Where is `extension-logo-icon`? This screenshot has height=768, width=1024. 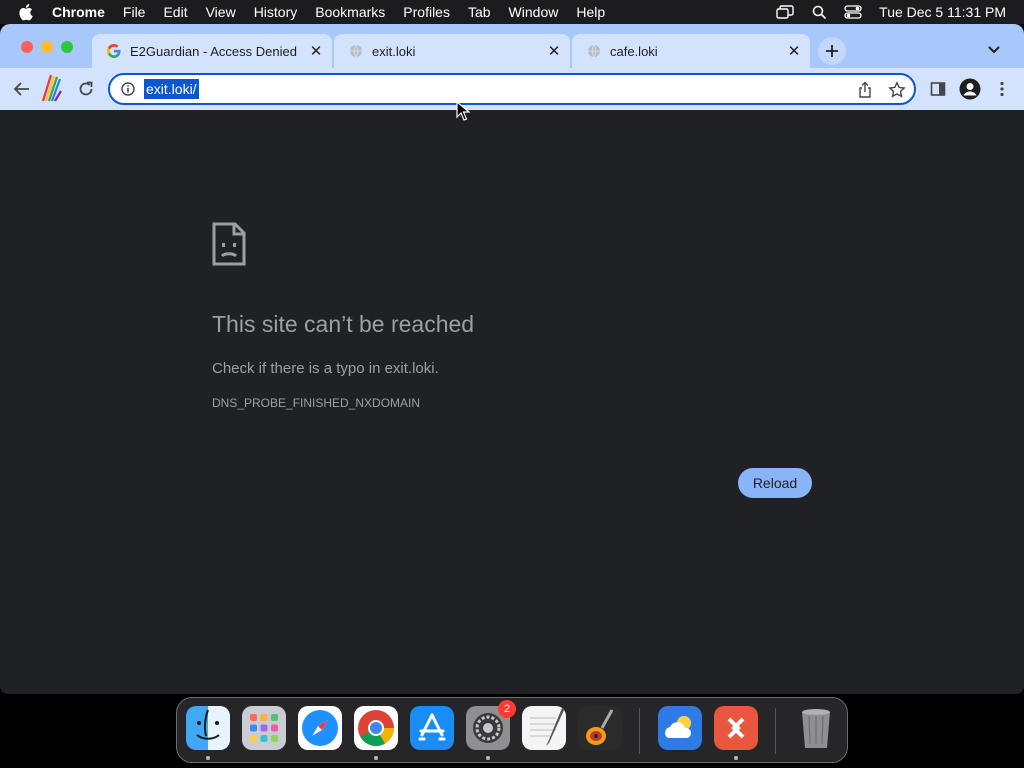 extension-logo-icon is located at coordinates (52, 89).